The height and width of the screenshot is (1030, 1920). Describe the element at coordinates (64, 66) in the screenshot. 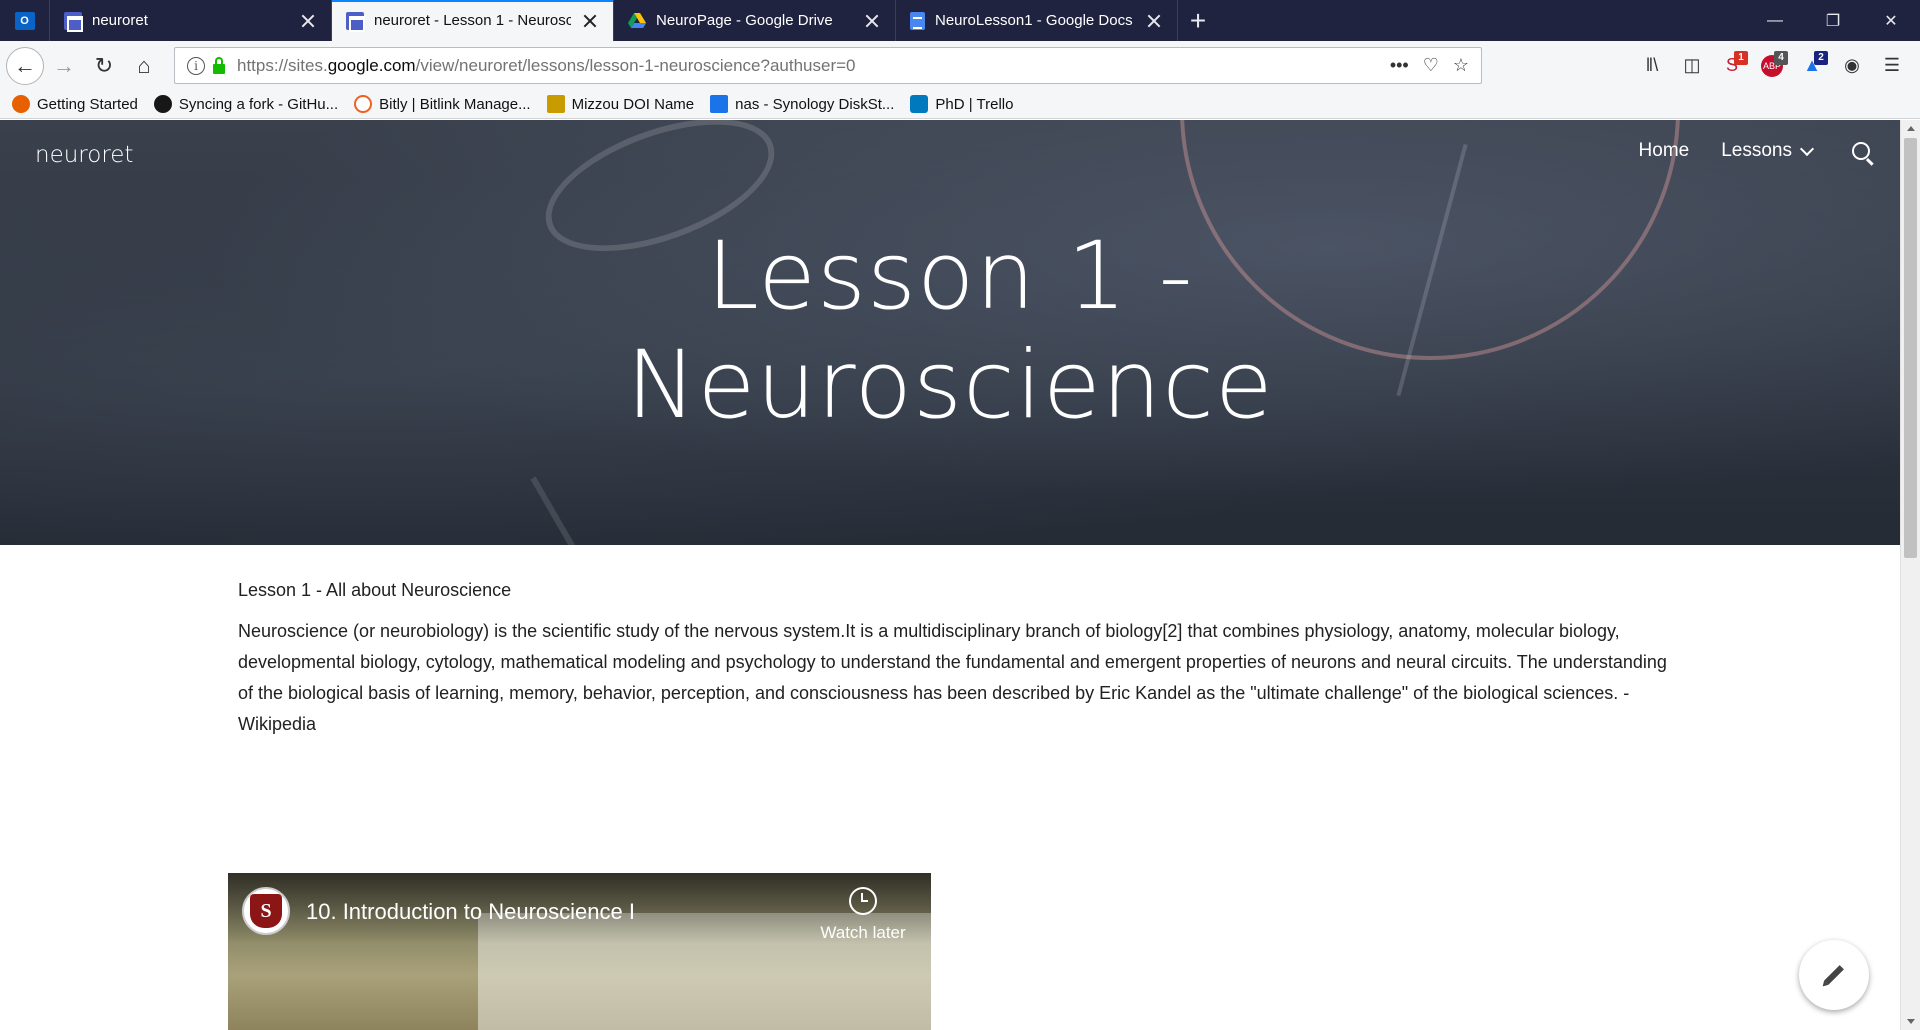

I see `forward-button: →` at that location.